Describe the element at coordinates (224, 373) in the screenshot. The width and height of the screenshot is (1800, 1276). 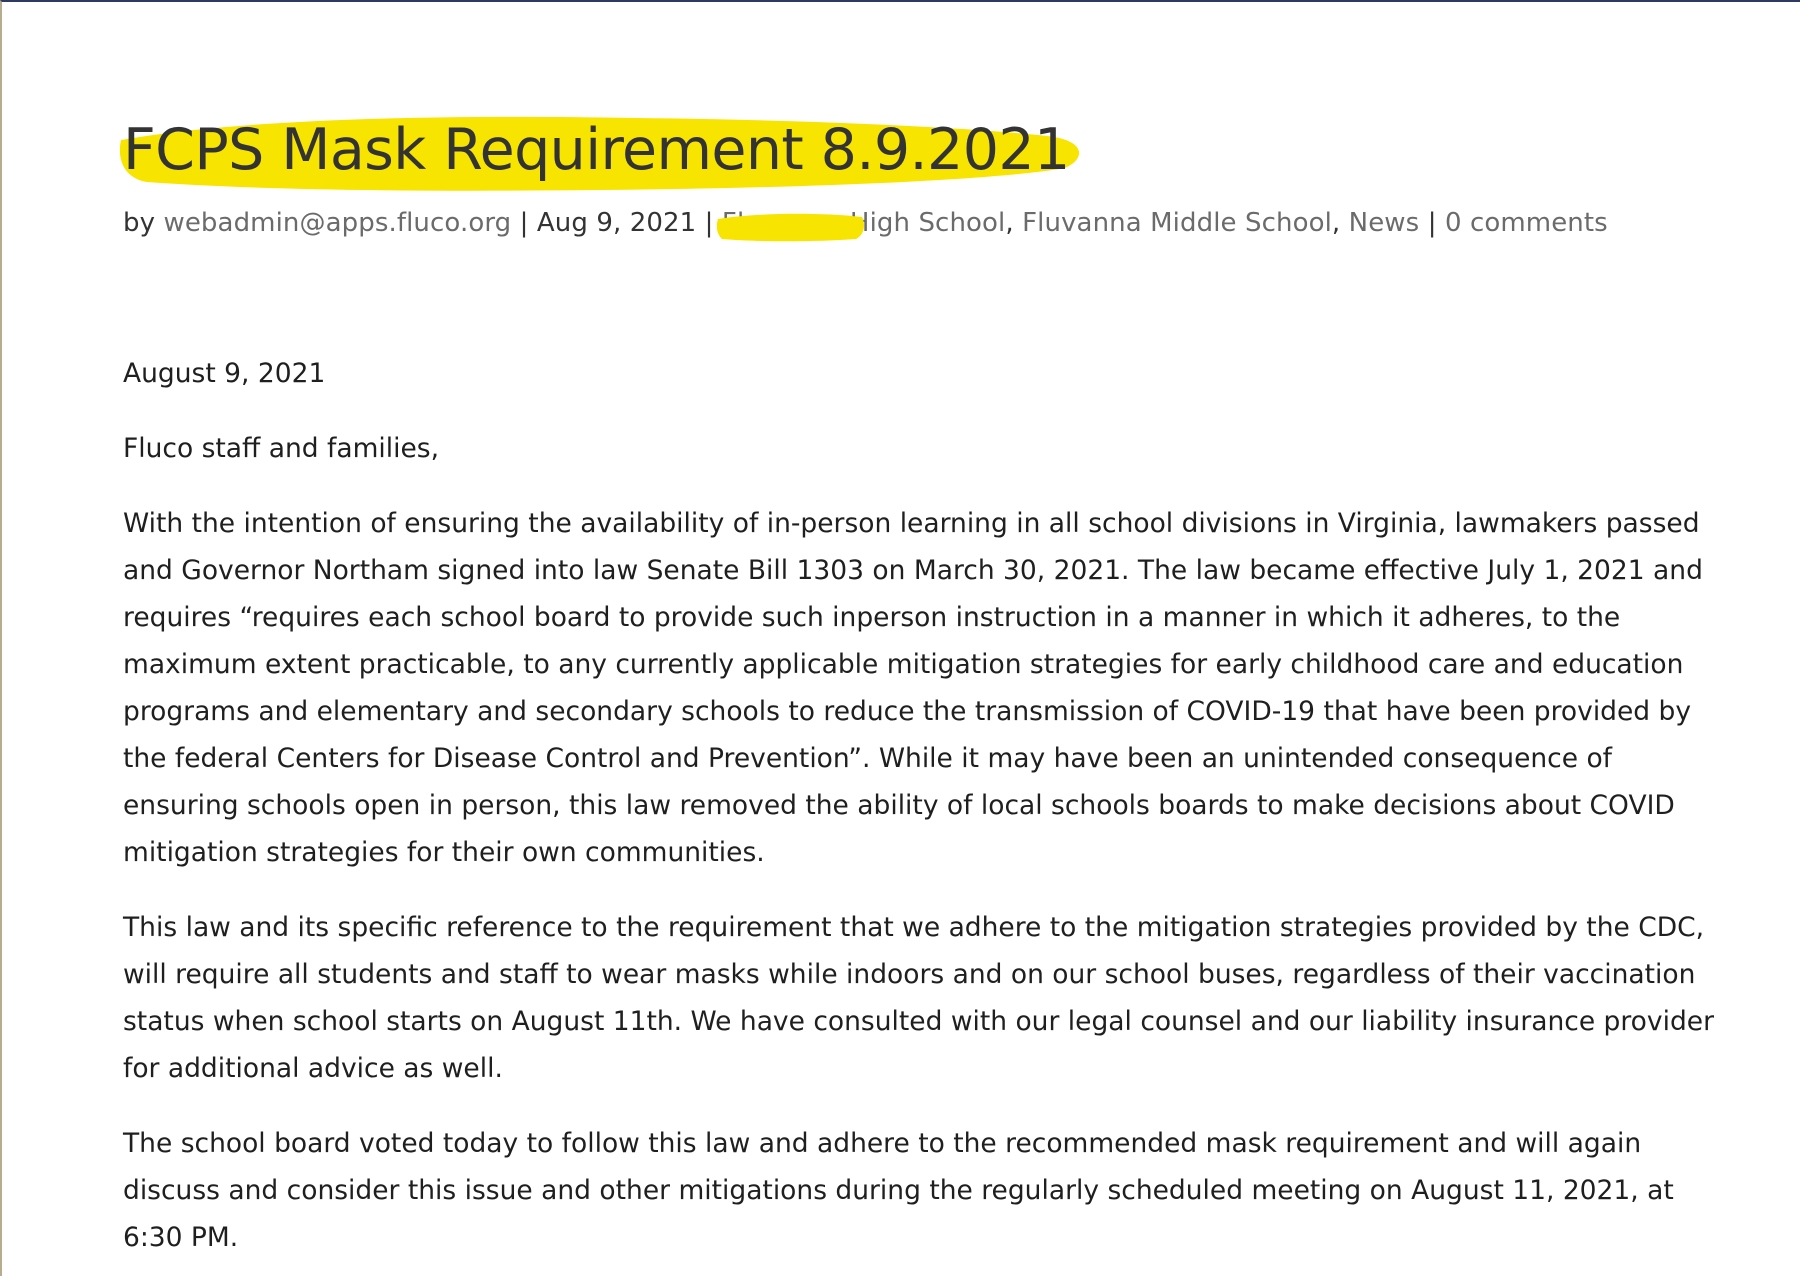
I see `letter-date: August 9, 2021` at that location.